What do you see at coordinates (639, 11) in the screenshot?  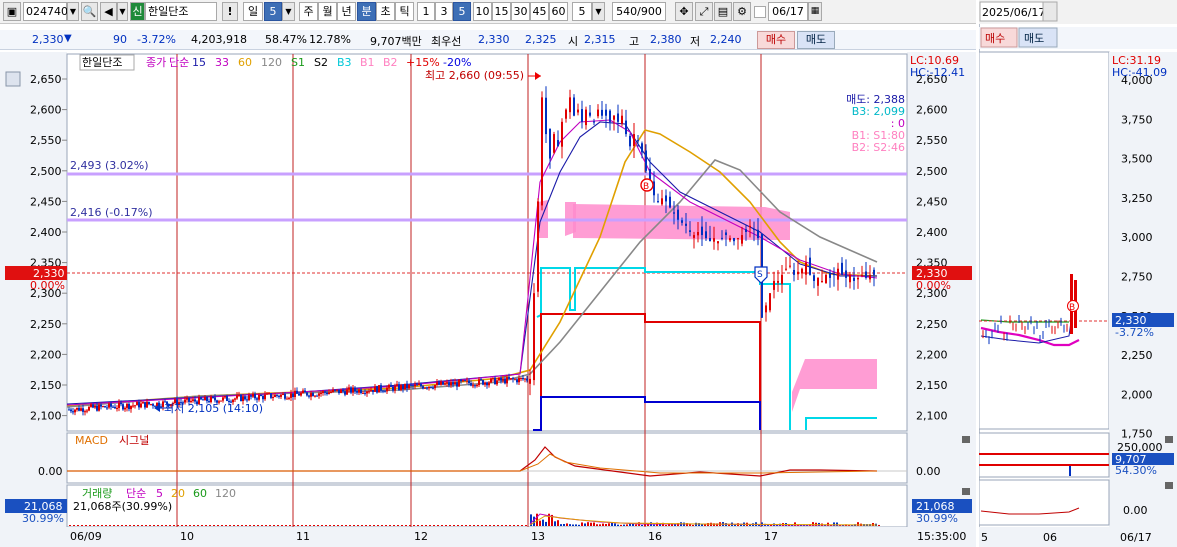 I see `data-count-field: 540/900` at bounding box center [639, 11].